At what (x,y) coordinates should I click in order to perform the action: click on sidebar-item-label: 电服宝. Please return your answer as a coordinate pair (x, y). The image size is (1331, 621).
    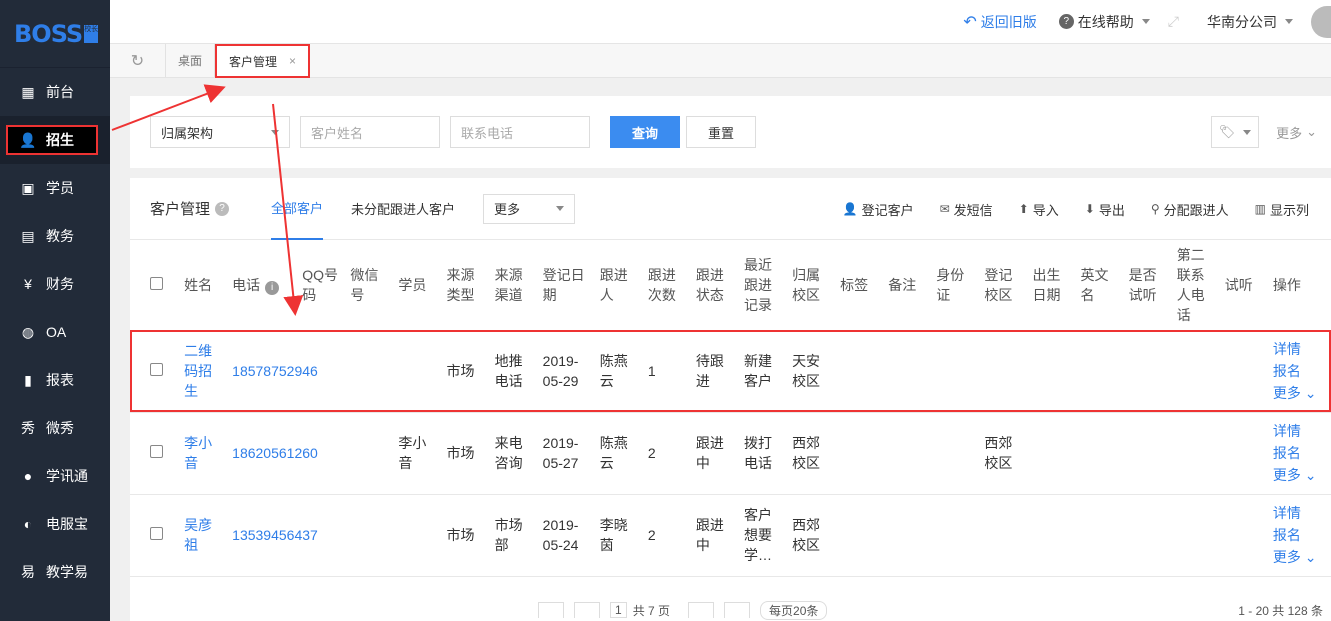
    Looking at the image, I should click on (67, 524).